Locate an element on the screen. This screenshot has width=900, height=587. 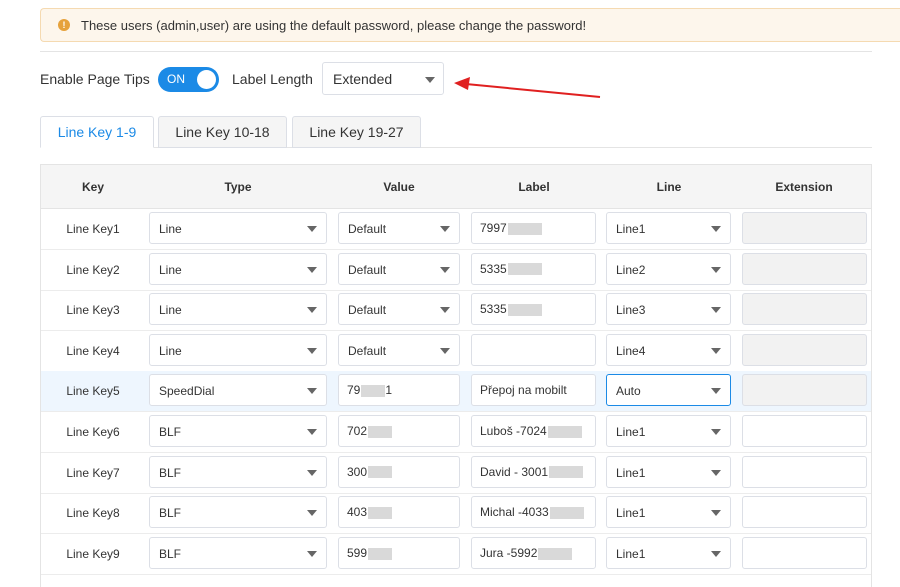
label-length-label: Label Length is located at coordinates (272, 79).